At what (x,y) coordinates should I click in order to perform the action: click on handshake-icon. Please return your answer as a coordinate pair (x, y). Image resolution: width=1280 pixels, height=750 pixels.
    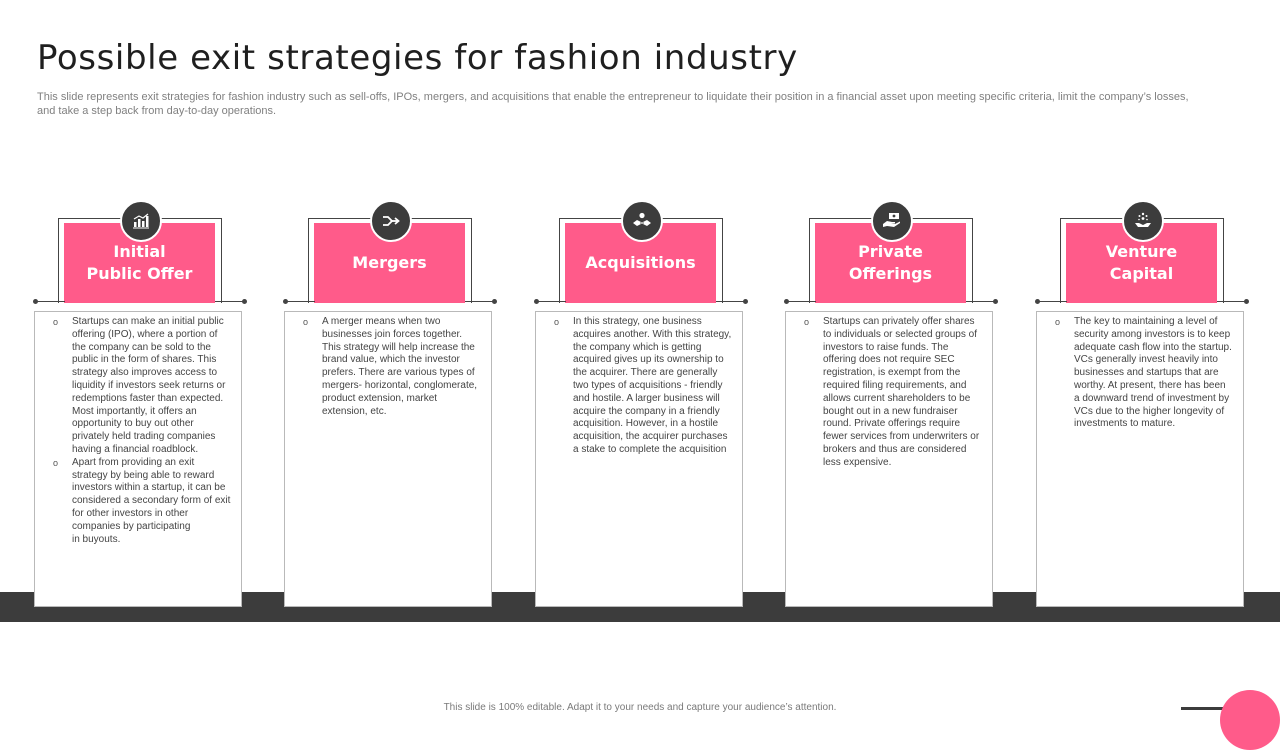
    Looking at the image, I should click on (642, 221).